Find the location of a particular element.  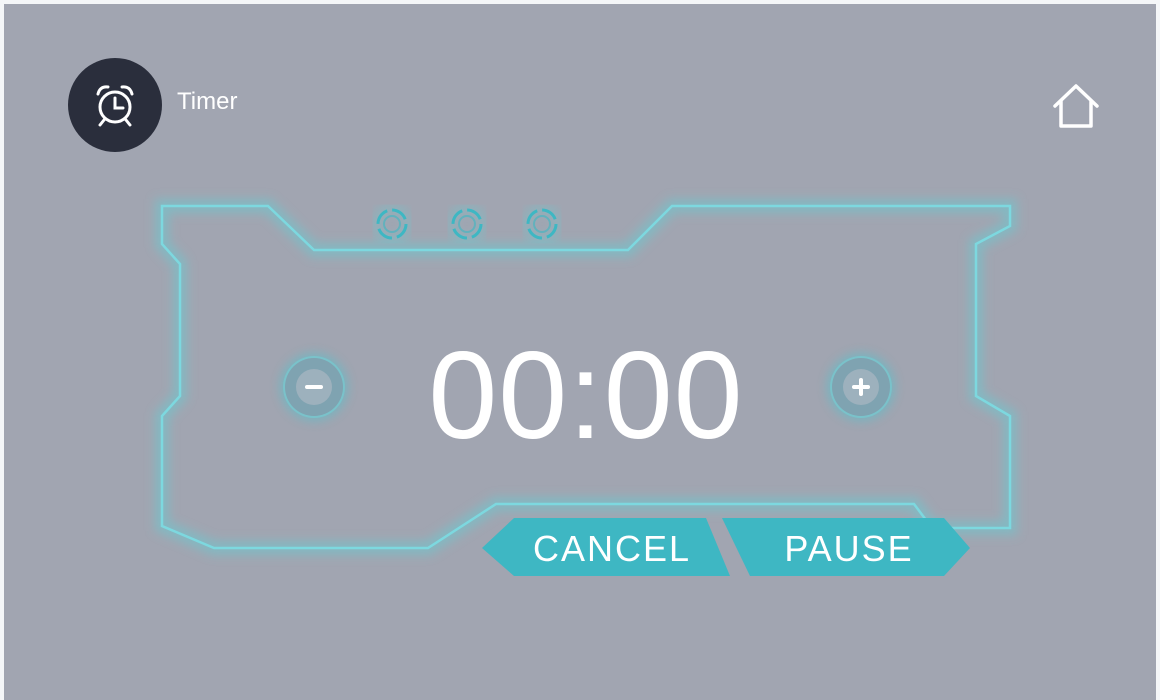

minus-icon is located at coordinates (314, 387).